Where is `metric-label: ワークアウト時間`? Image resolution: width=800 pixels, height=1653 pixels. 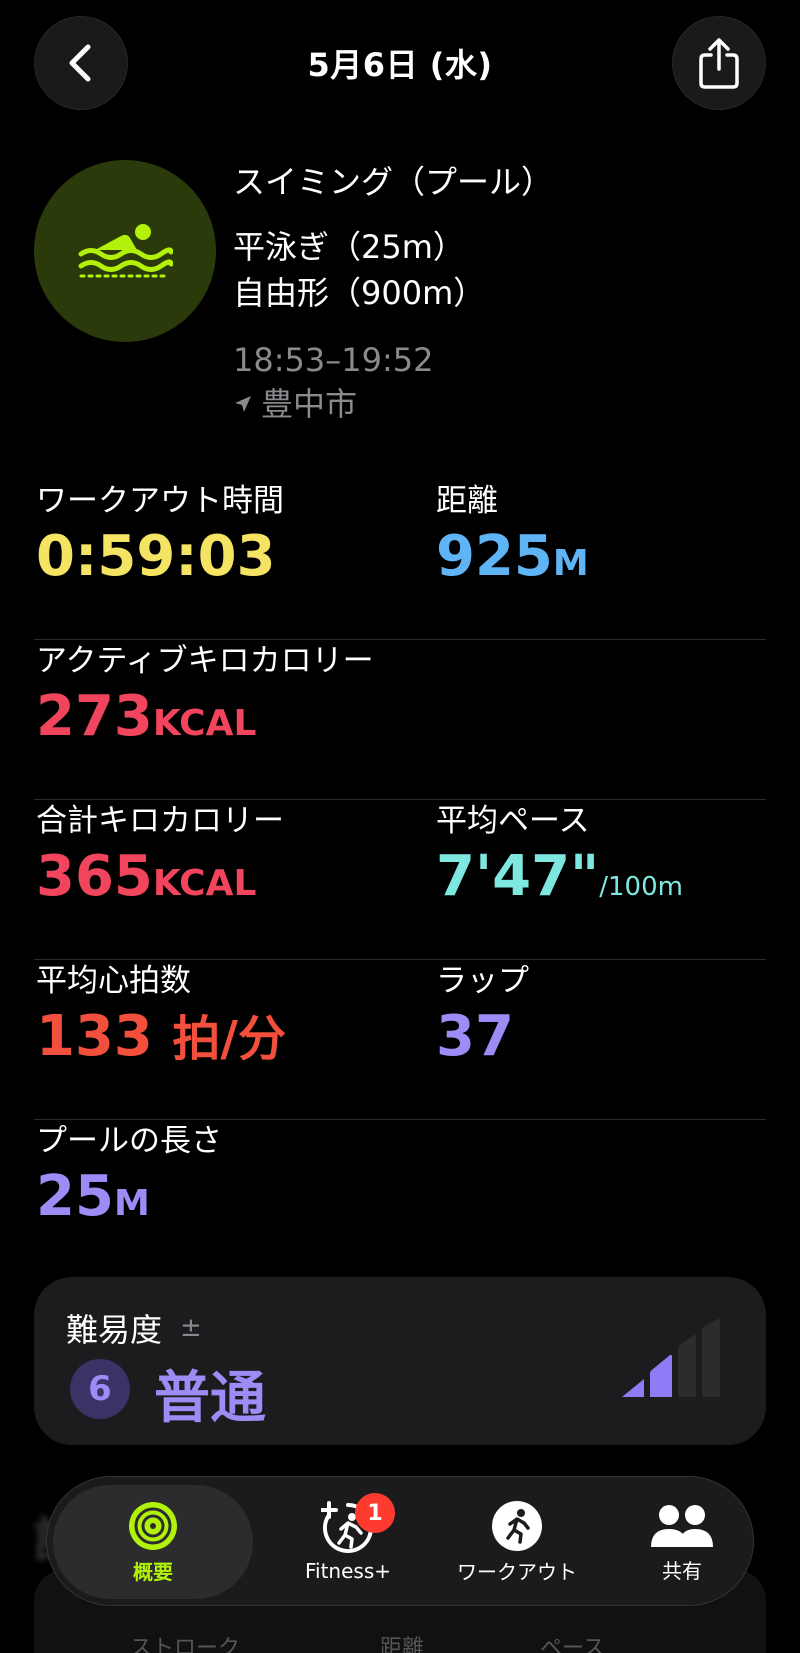 metric-label: ワークアウト時間 is located at coordinates (160, 501).